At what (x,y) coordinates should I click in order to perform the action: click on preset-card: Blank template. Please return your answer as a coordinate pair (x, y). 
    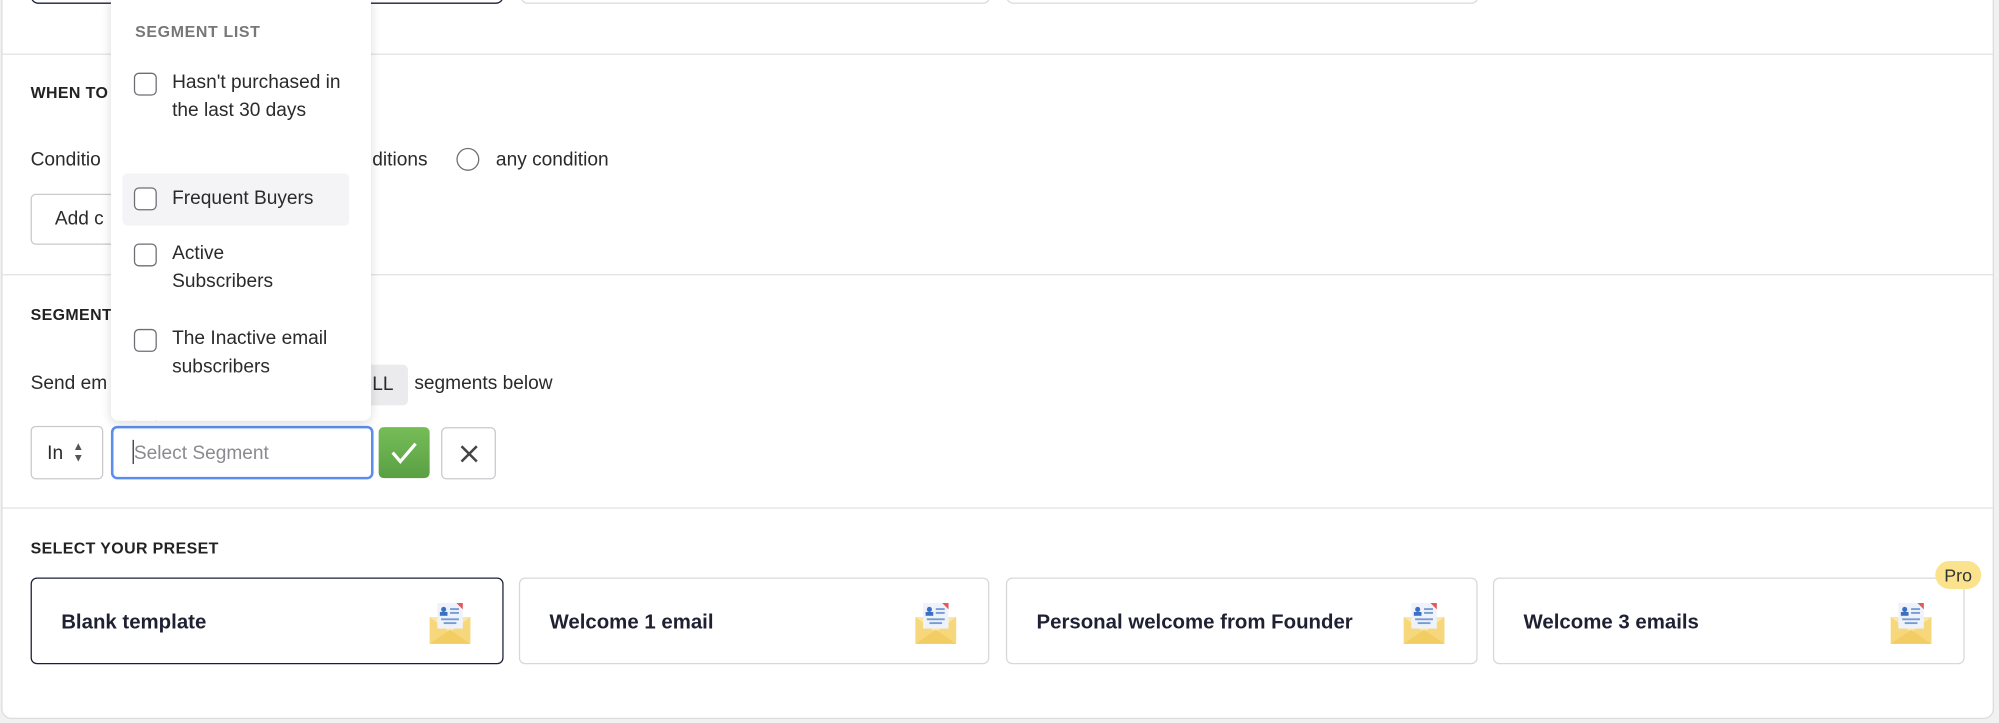
    Looking at the image, I should click on (267, 621).